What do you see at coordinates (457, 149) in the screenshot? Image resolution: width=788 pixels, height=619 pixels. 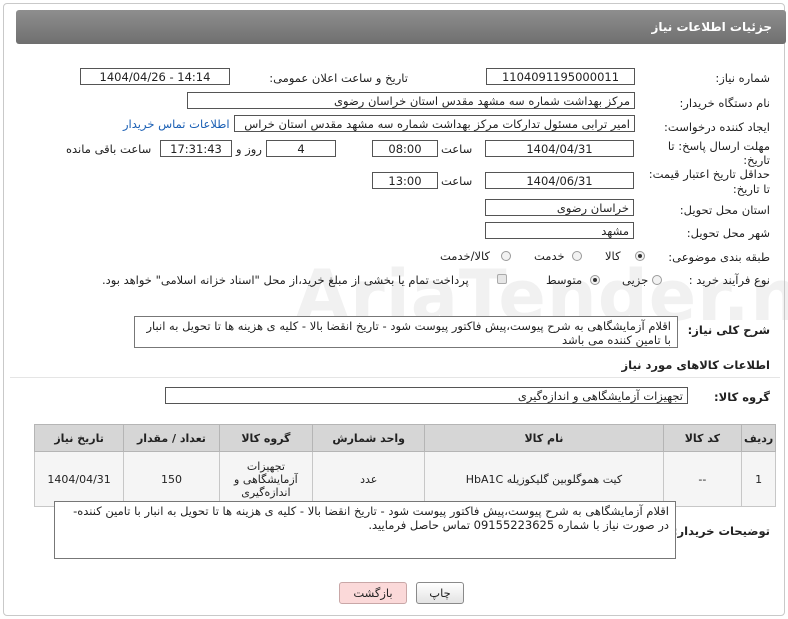 I see `deadline-time-label: ساعت` at bounding box center [457, 149].